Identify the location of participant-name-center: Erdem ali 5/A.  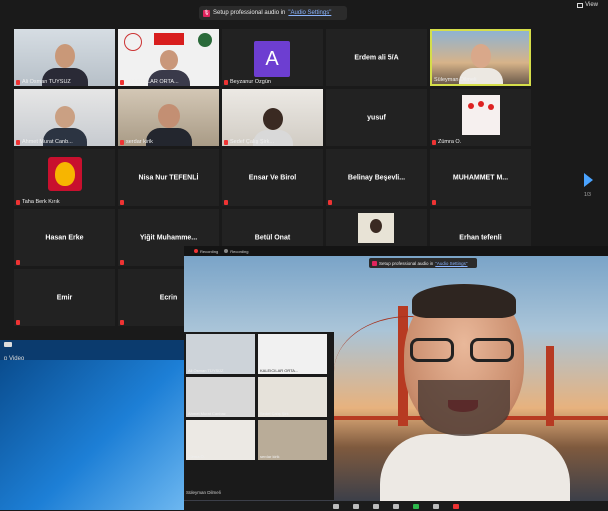
(376, 57).